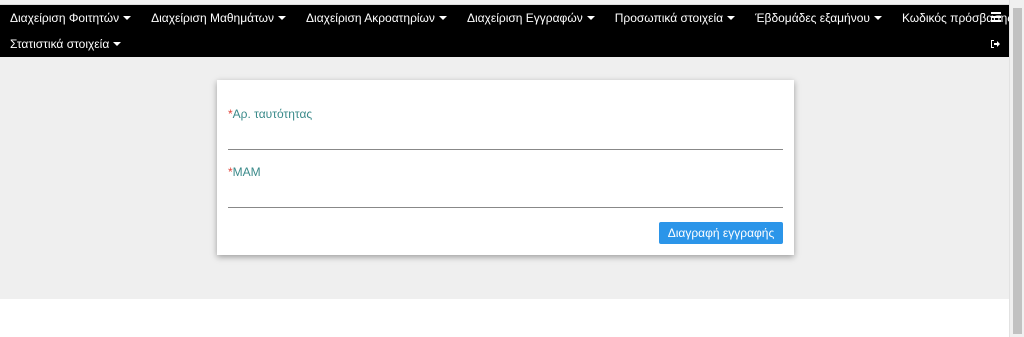 The width and height of the screenshot is (1024, 337). What do you see at coordinates (370, 18) in the screenshot?
I see `nav-auditoriums-label: Διαχείριση Ακροατηρίων` at bounding box center [370, 18].